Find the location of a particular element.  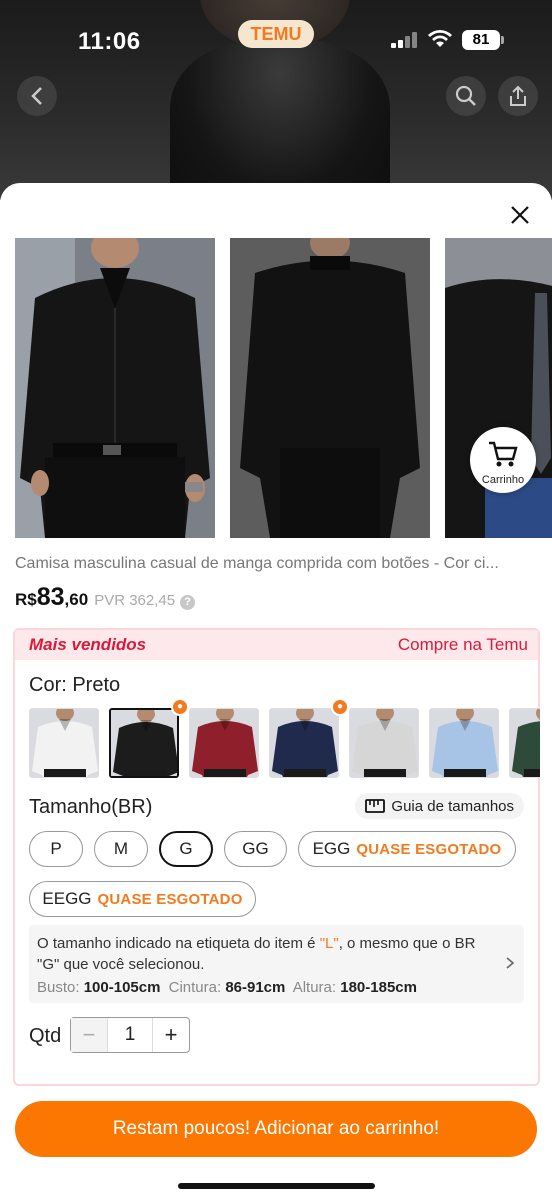

swatch-green is located at coordinates (524, 743).